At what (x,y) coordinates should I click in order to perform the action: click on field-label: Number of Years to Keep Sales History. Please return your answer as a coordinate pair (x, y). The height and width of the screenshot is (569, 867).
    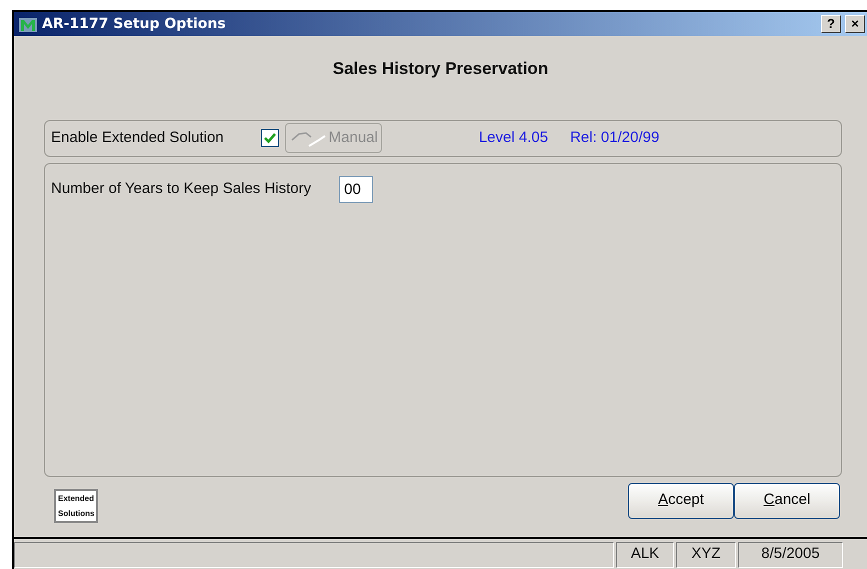
    Looking at the image, I should click on (181, 188).